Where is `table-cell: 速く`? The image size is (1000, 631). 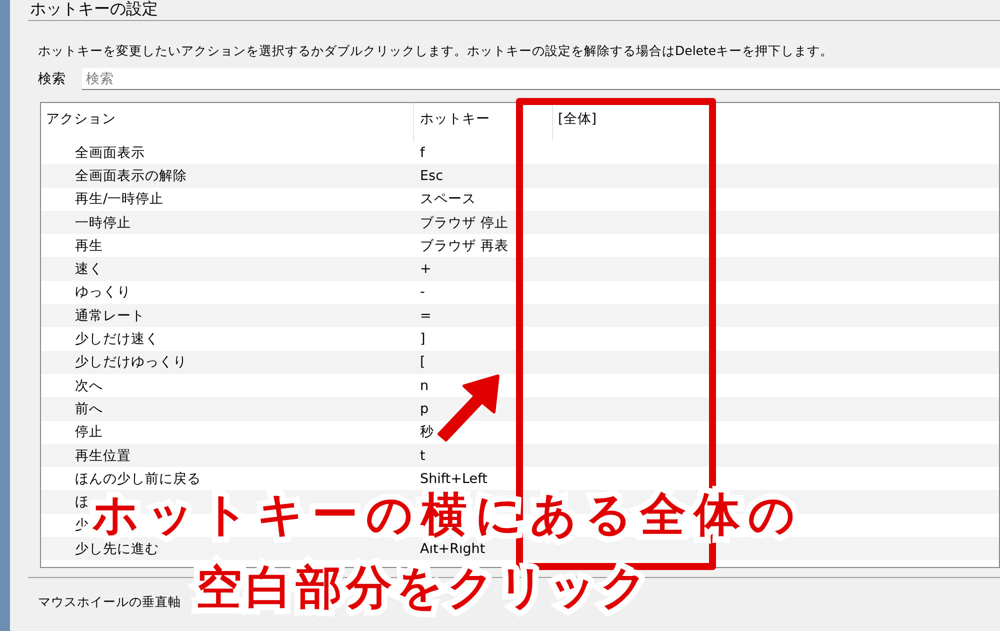
table-cell: 速く is located at coordinates (89, 269).